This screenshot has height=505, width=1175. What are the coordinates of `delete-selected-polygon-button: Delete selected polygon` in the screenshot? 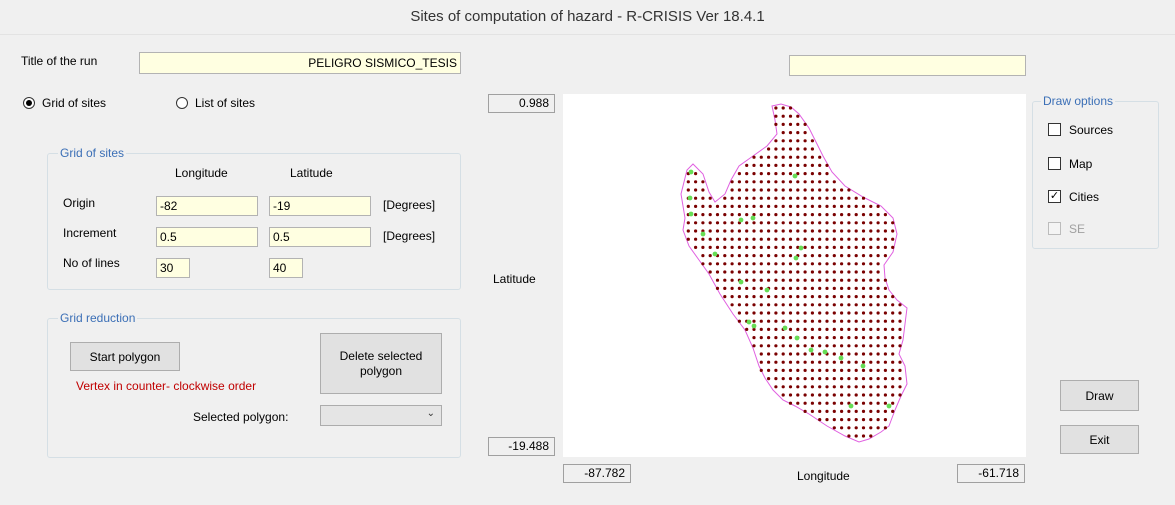 It's located at (381, 363).